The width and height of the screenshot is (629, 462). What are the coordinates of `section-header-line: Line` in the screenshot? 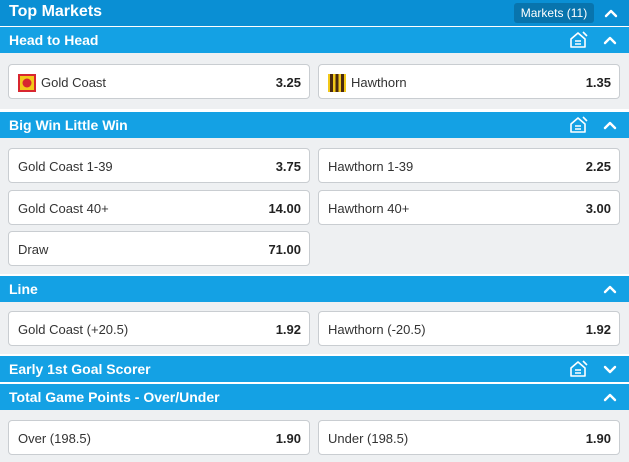 It's located at (314, 289).